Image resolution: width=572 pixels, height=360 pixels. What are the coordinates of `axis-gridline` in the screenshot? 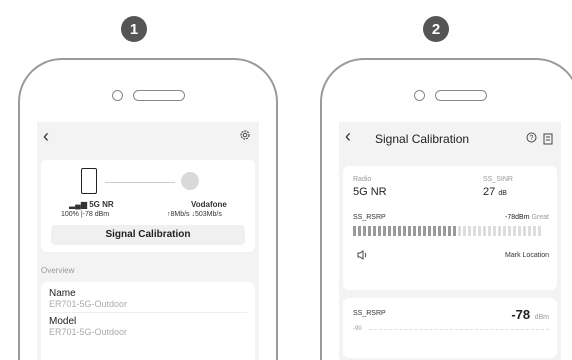 It's located at (459, 329).